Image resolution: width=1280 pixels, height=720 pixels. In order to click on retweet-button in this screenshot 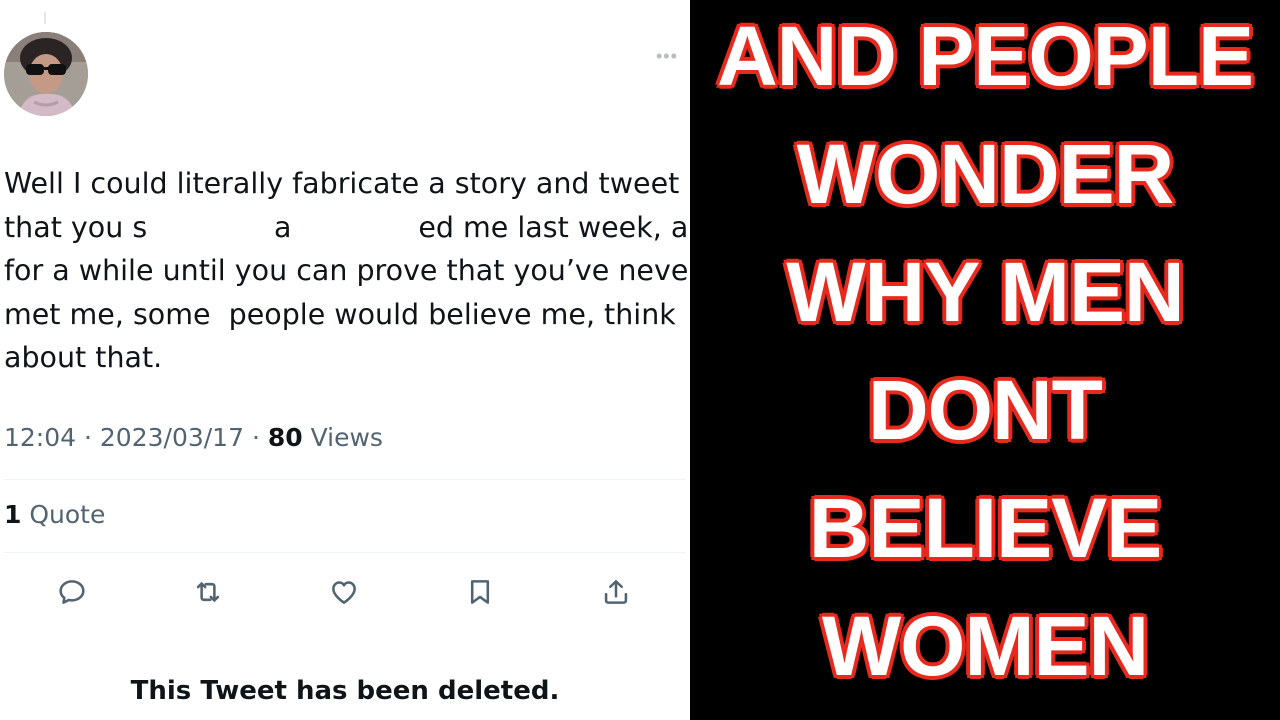, I will do `click(208, 592)`.